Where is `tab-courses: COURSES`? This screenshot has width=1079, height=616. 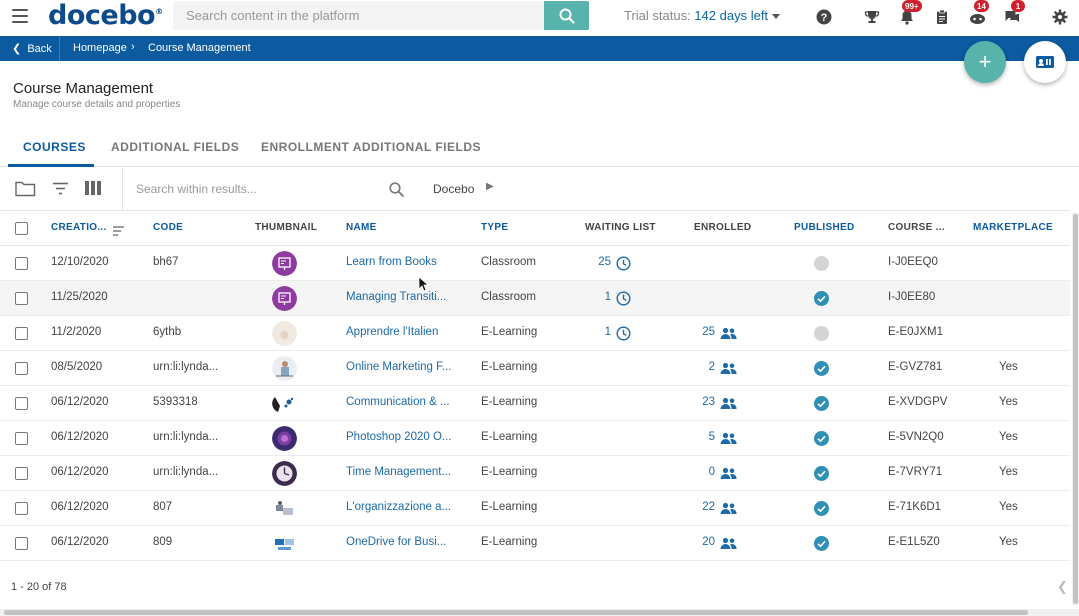 tab-courses: COURSES is located at coordinates (54, 147).